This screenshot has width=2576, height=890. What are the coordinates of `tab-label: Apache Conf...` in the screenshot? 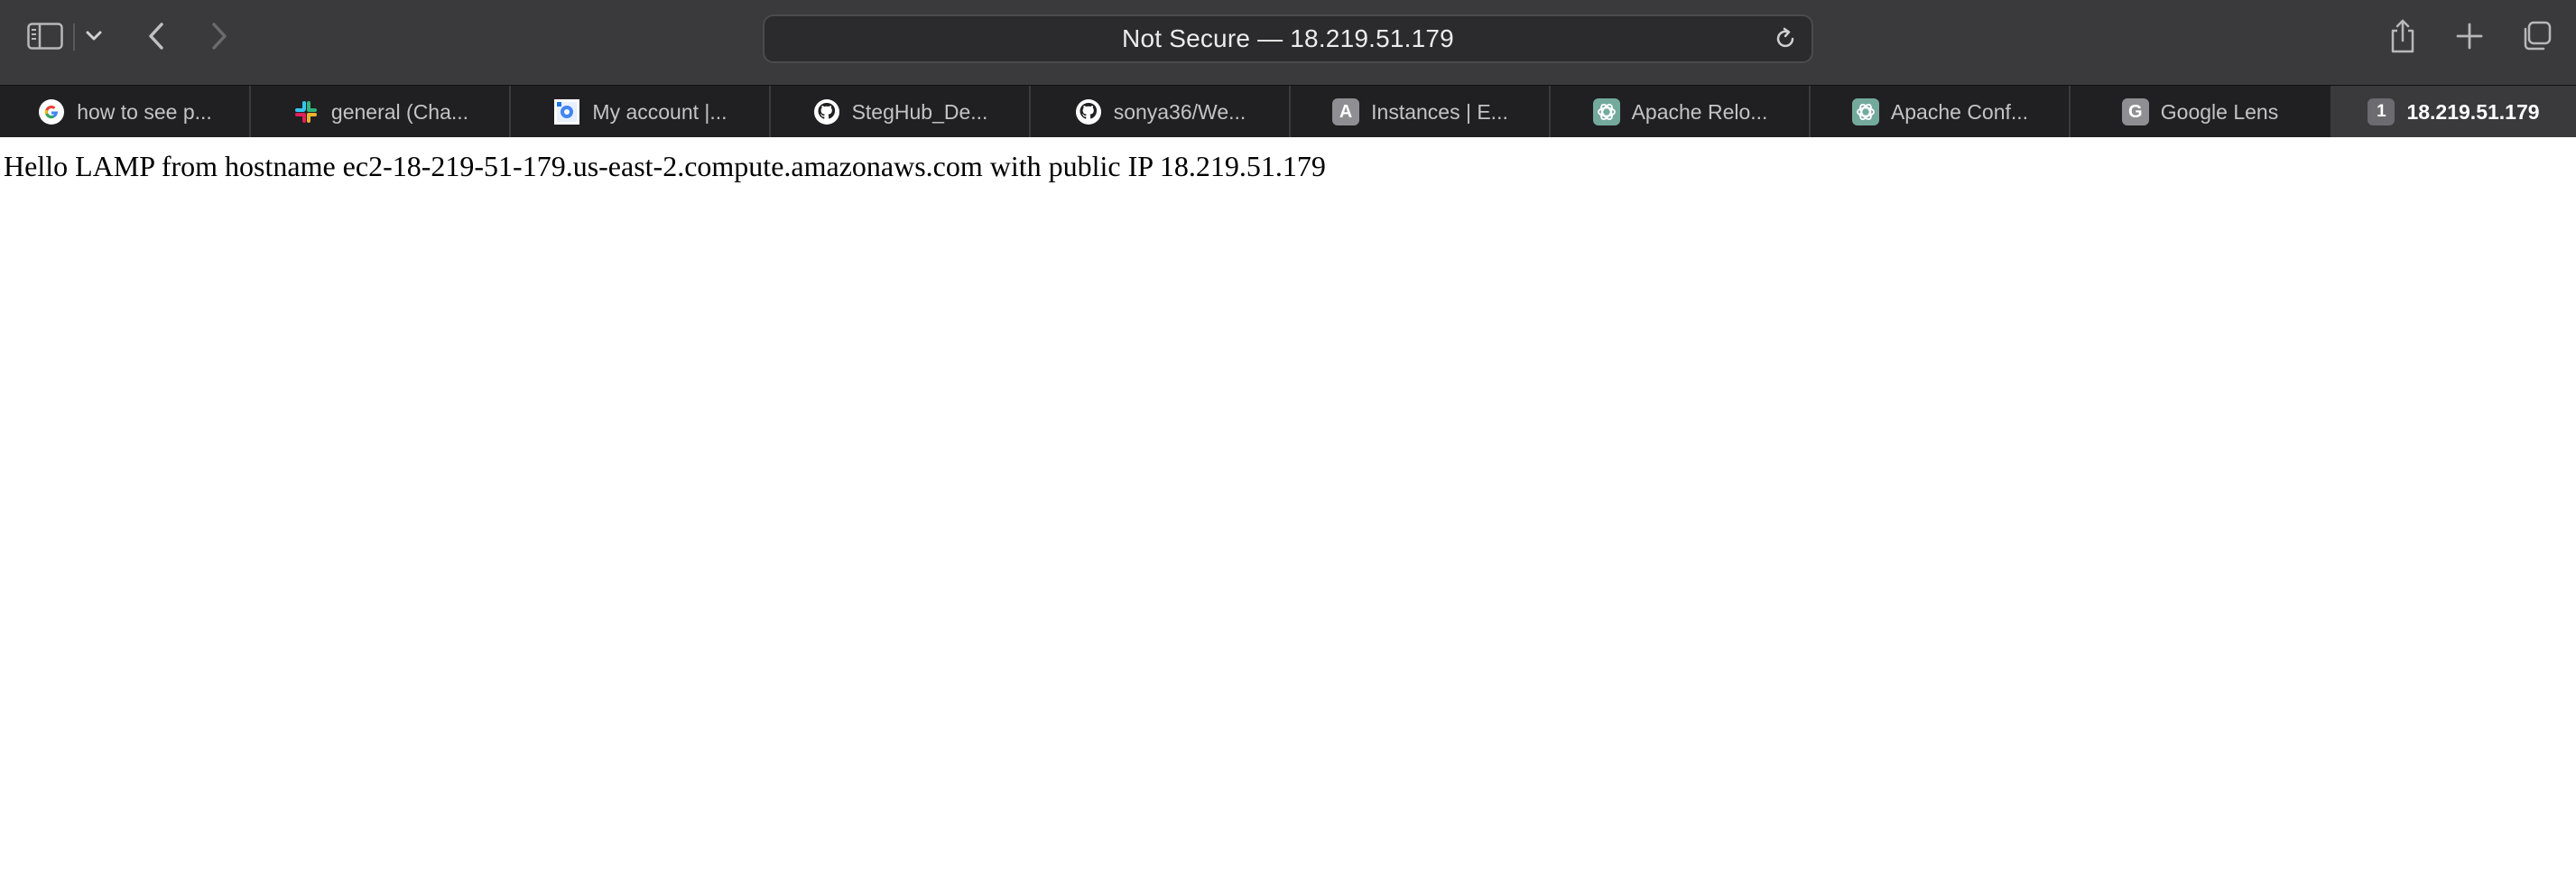 It's located at (1959, 112).